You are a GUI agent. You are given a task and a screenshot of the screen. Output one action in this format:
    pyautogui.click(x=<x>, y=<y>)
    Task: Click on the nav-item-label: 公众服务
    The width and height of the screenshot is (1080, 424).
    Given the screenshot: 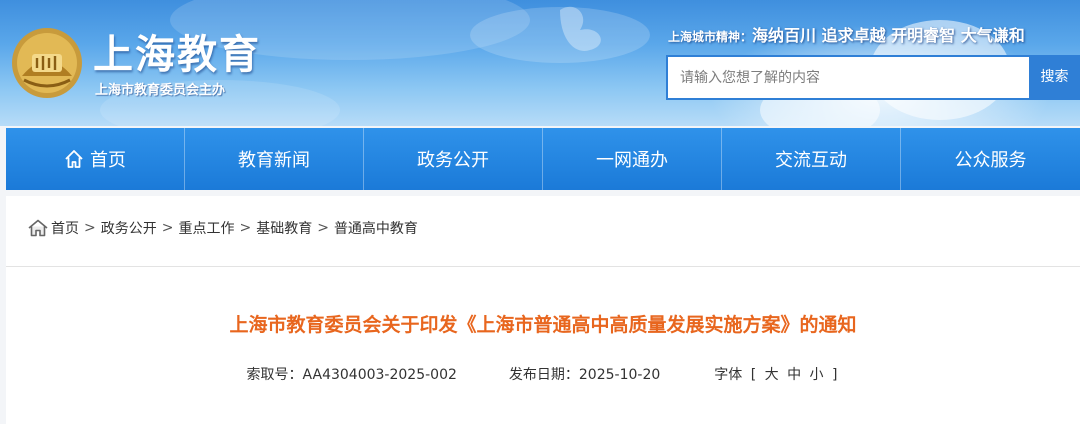 What is the action you would take?
    pyautogui.click(x=990, y=160)
    